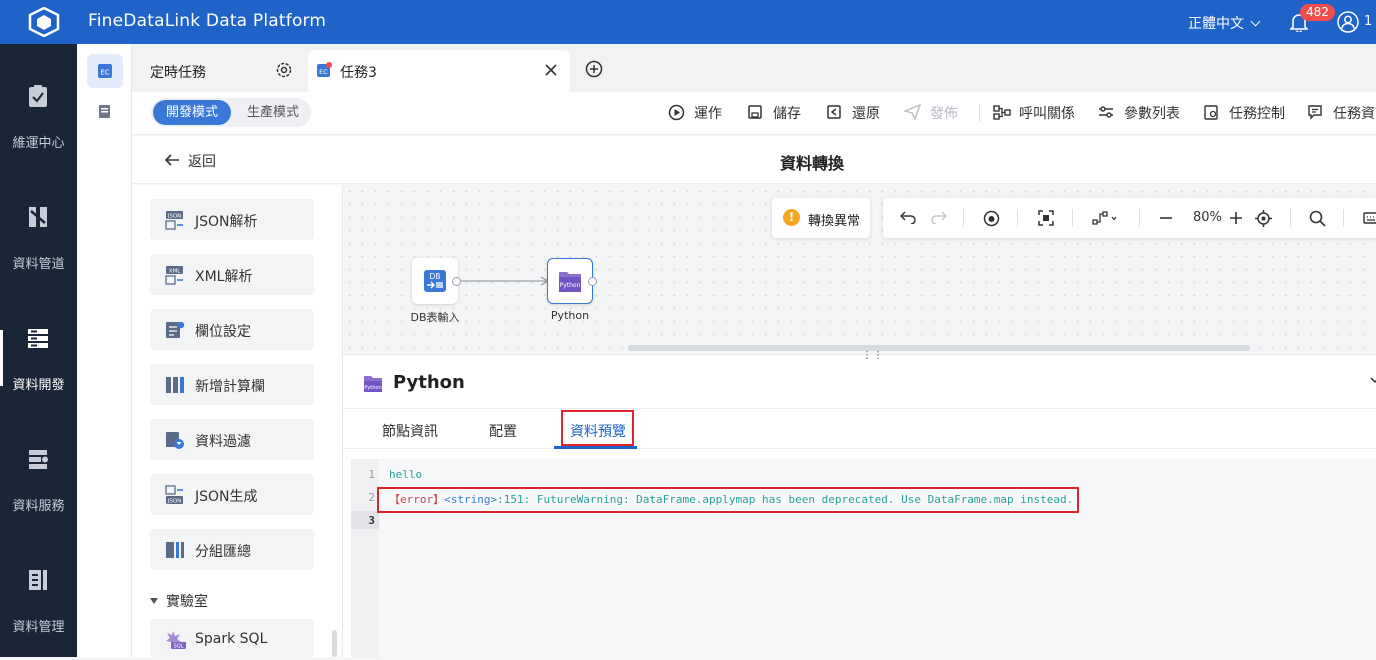 The height and width of the screenshot is (660, 1376). I want to click on task-control-icon, so click(1211, 112).